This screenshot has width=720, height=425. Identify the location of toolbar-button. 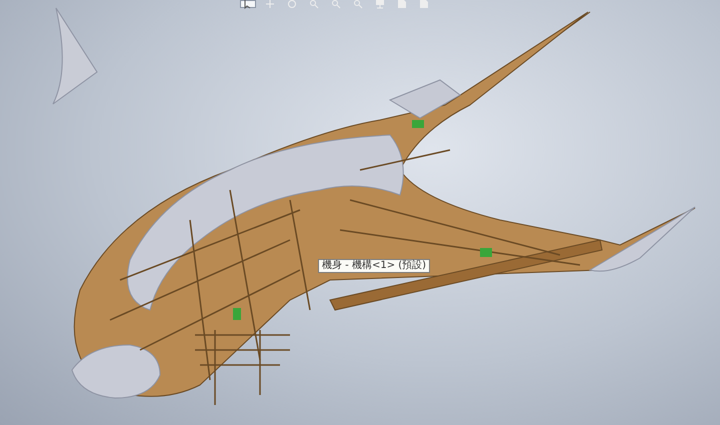
(248, 4).